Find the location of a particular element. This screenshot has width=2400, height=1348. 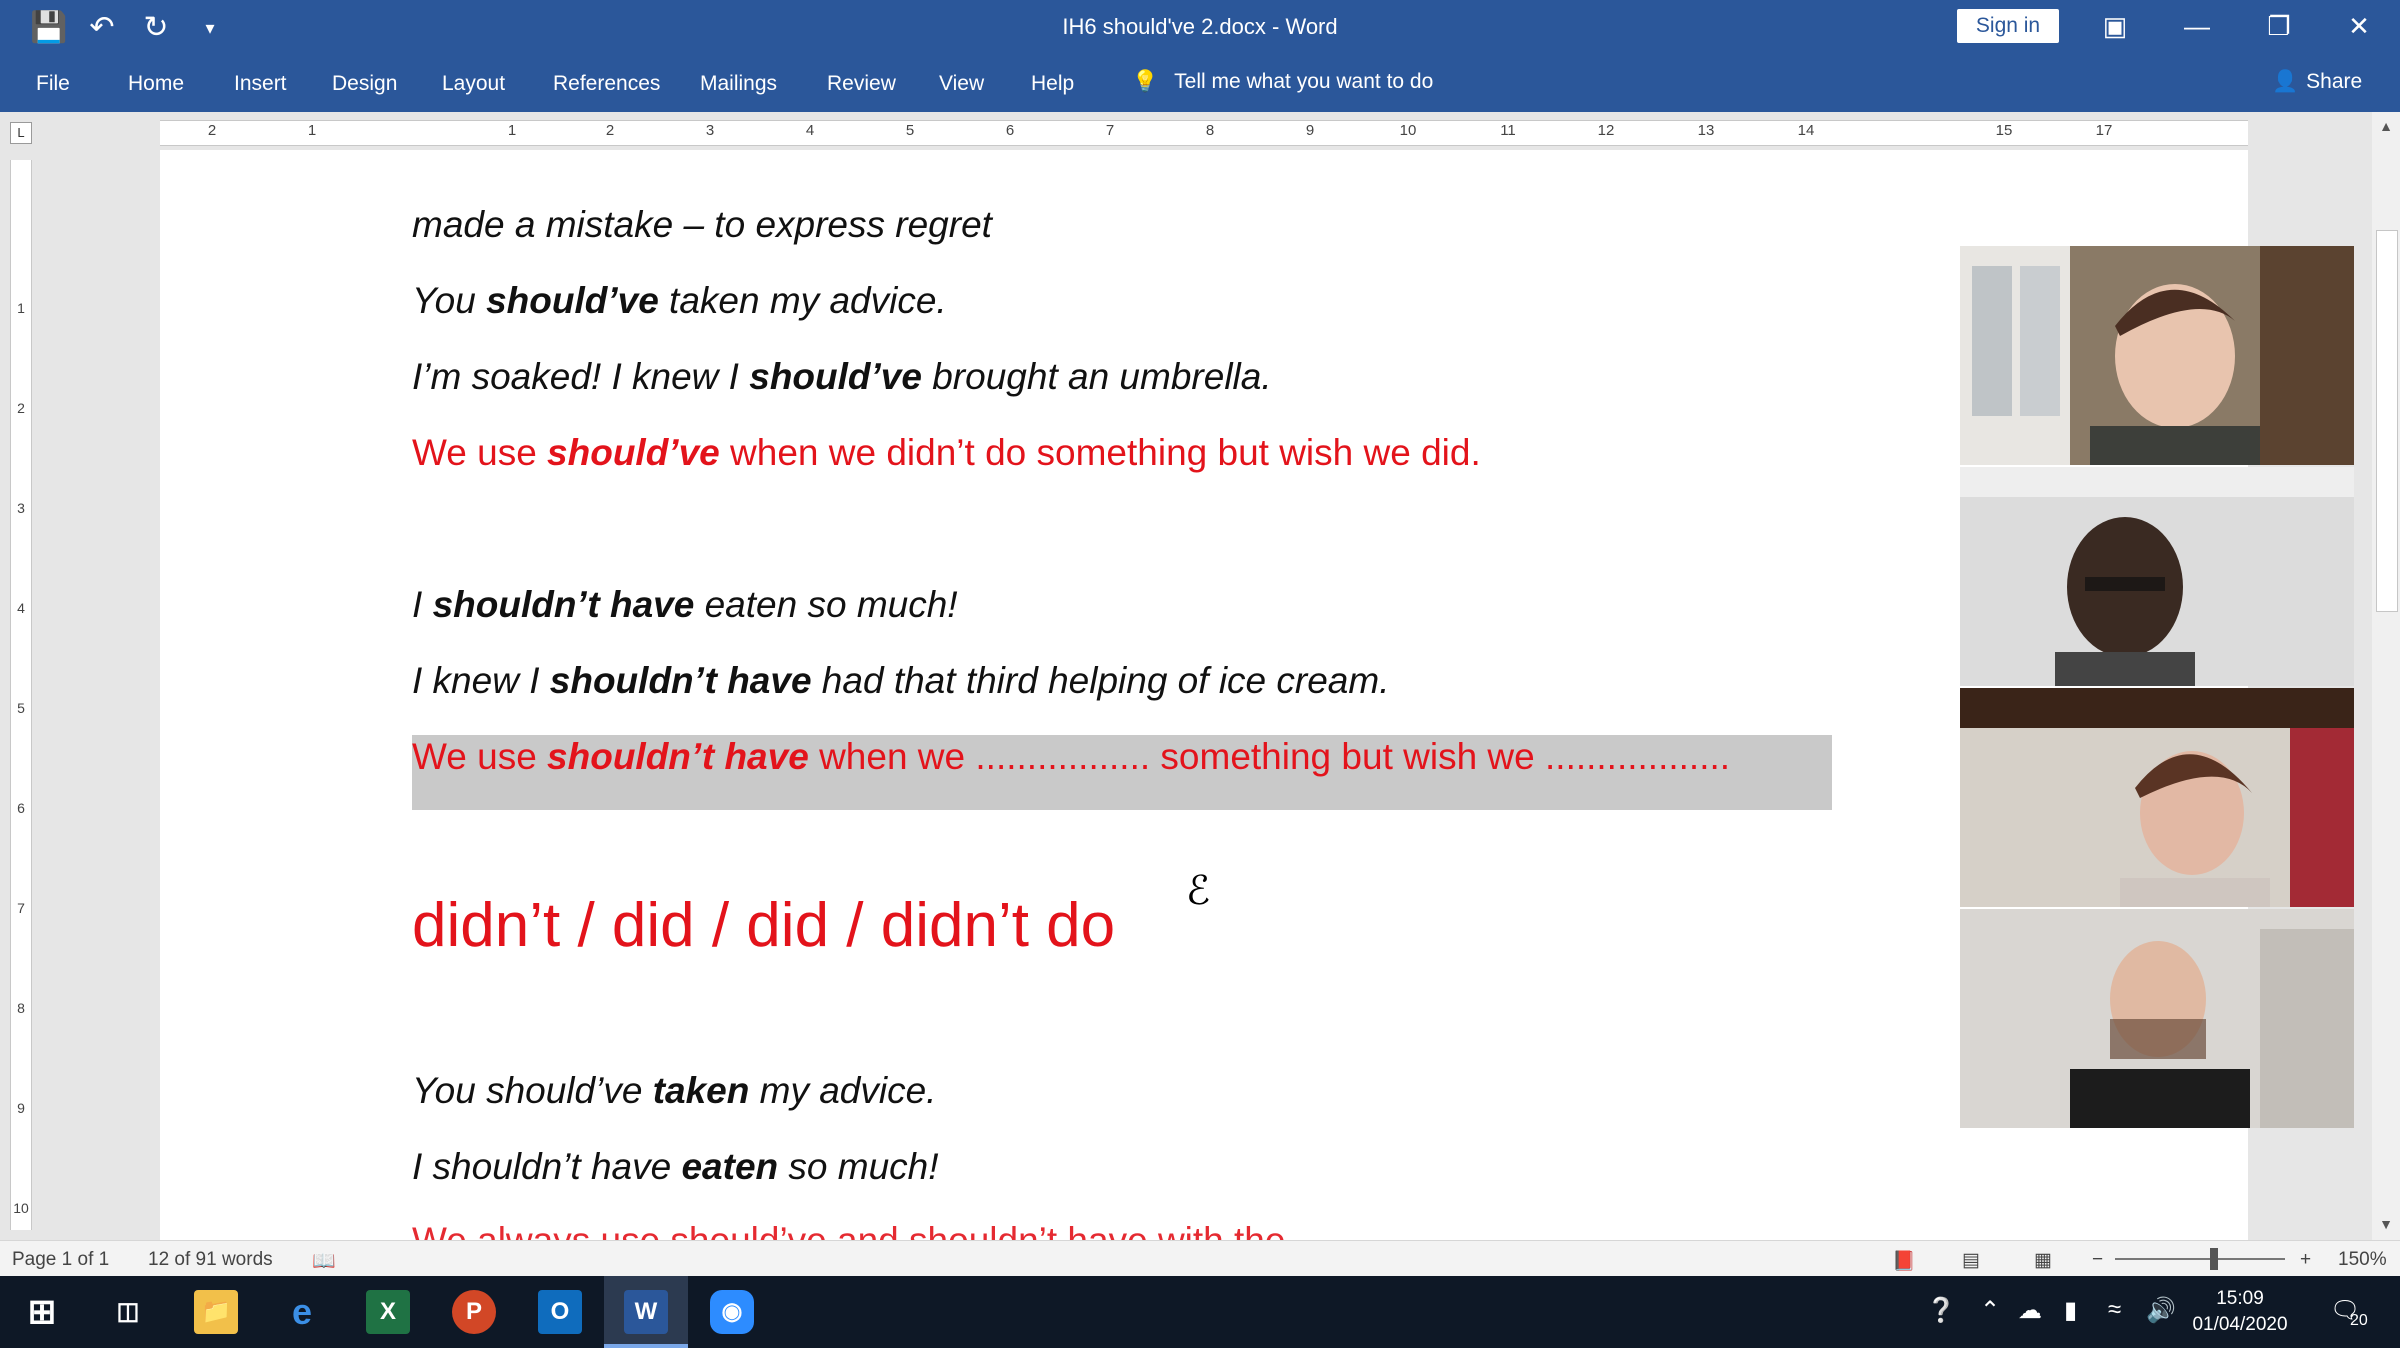

text-run: I’m soaked! I knew I is located at coordinates (581, 376).